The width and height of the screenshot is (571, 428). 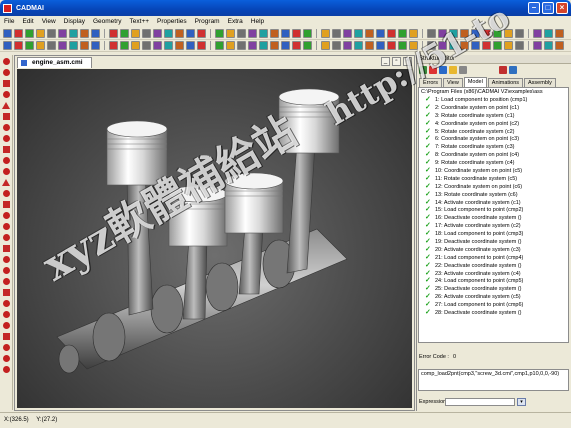 I want to click on tree-item: ✓ 23: Activate coordinate system (c4), so click(x=493, y=274).